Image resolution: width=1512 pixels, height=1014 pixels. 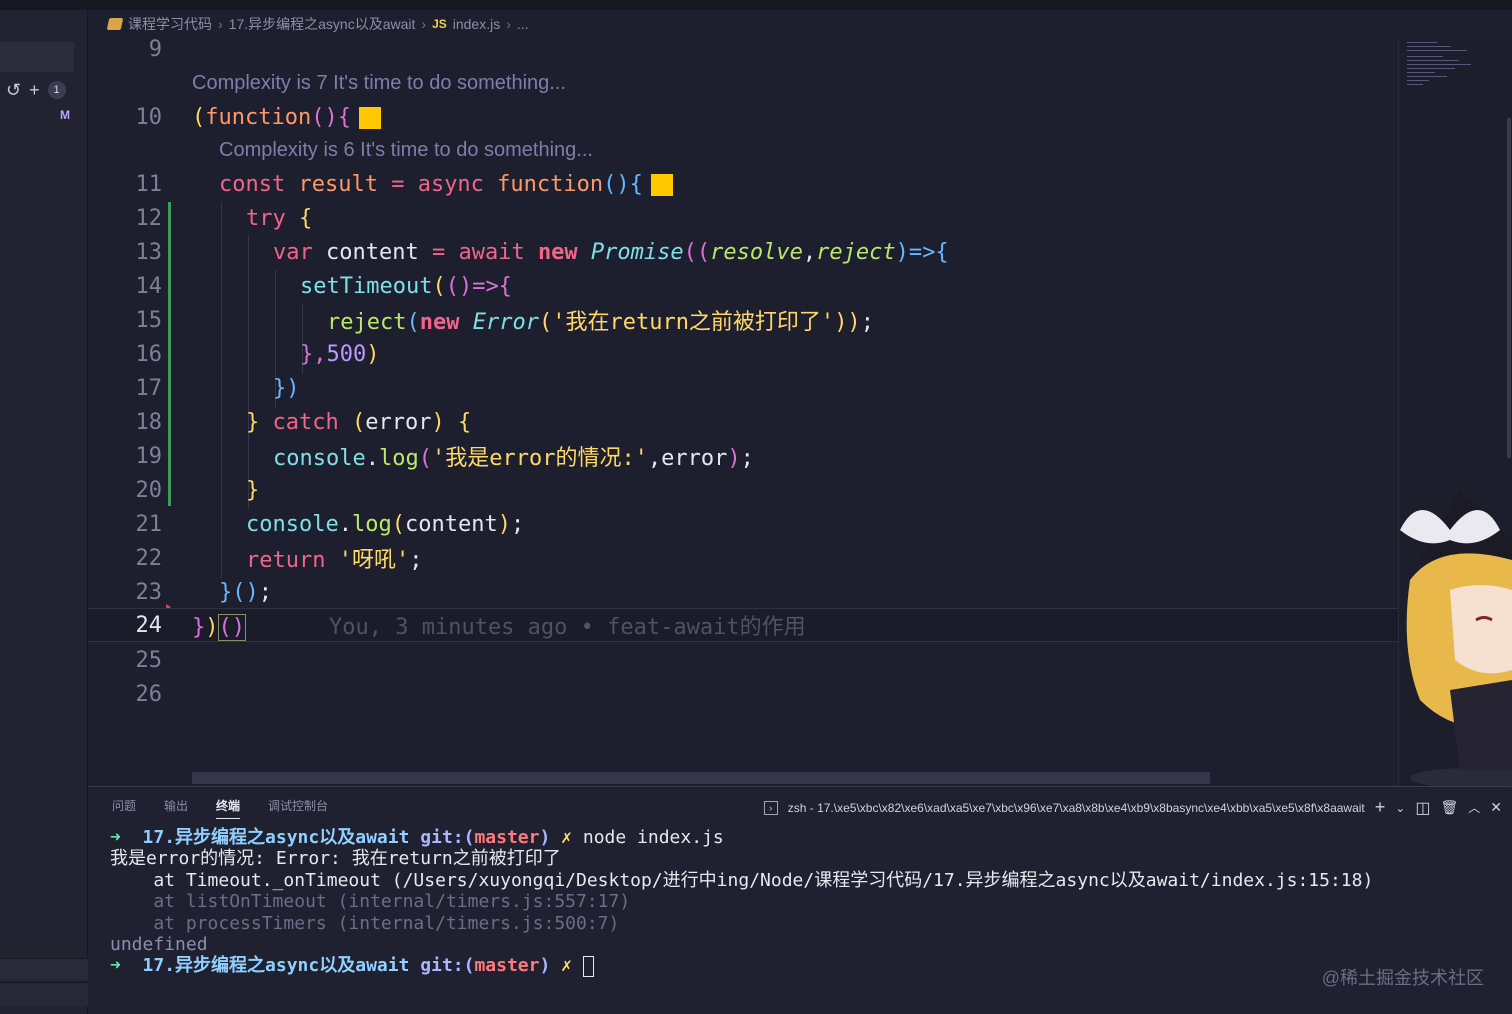 I want to click on code-line: 11 const result = async function(){, so click(x=743, y=184).